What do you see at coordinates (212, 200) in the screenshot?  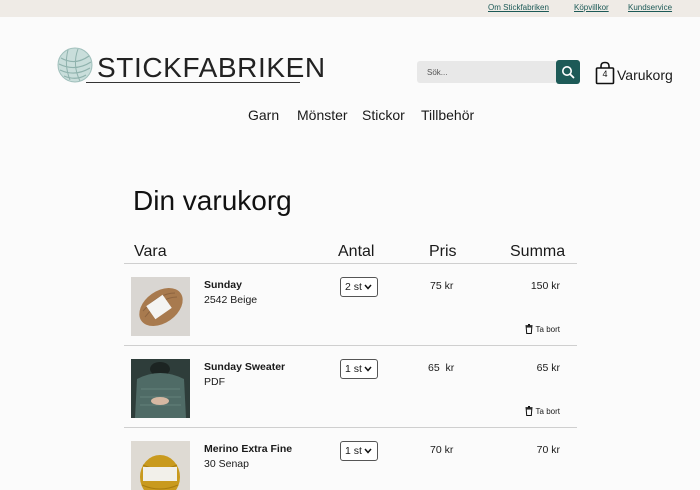 I see `page-title: Din varukorg` at bounding box center [212, 200].